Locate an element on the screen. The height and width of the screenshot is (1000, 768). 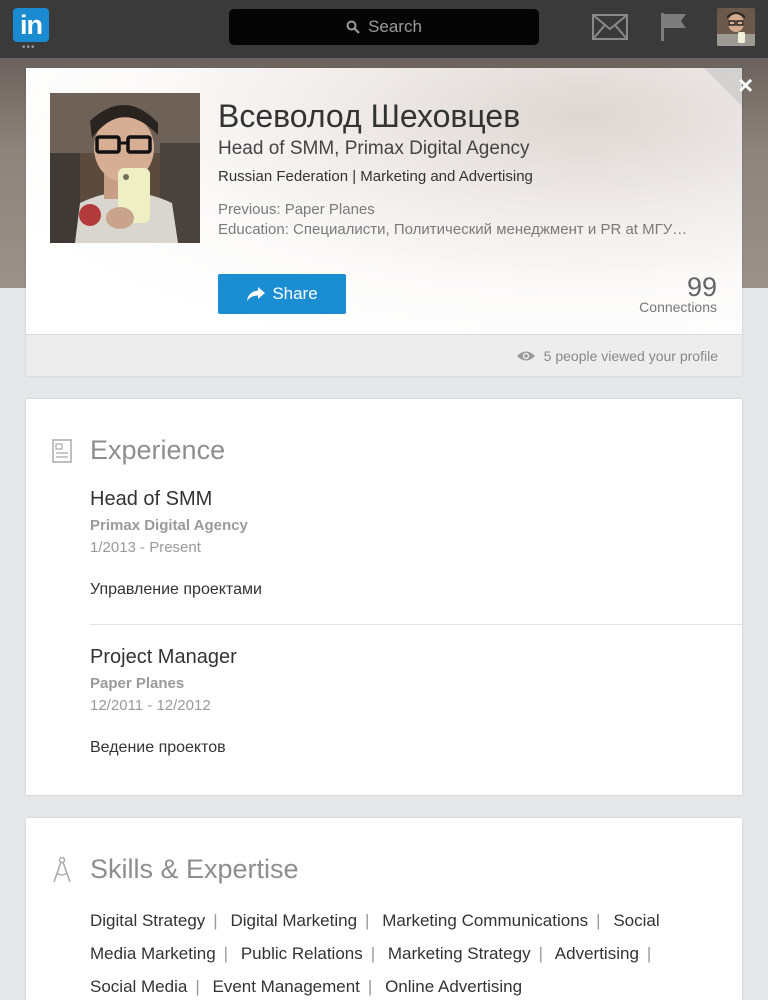
profile-headline: Head of SMM, Primax Digital Agency is located at coordinates (374, 148).